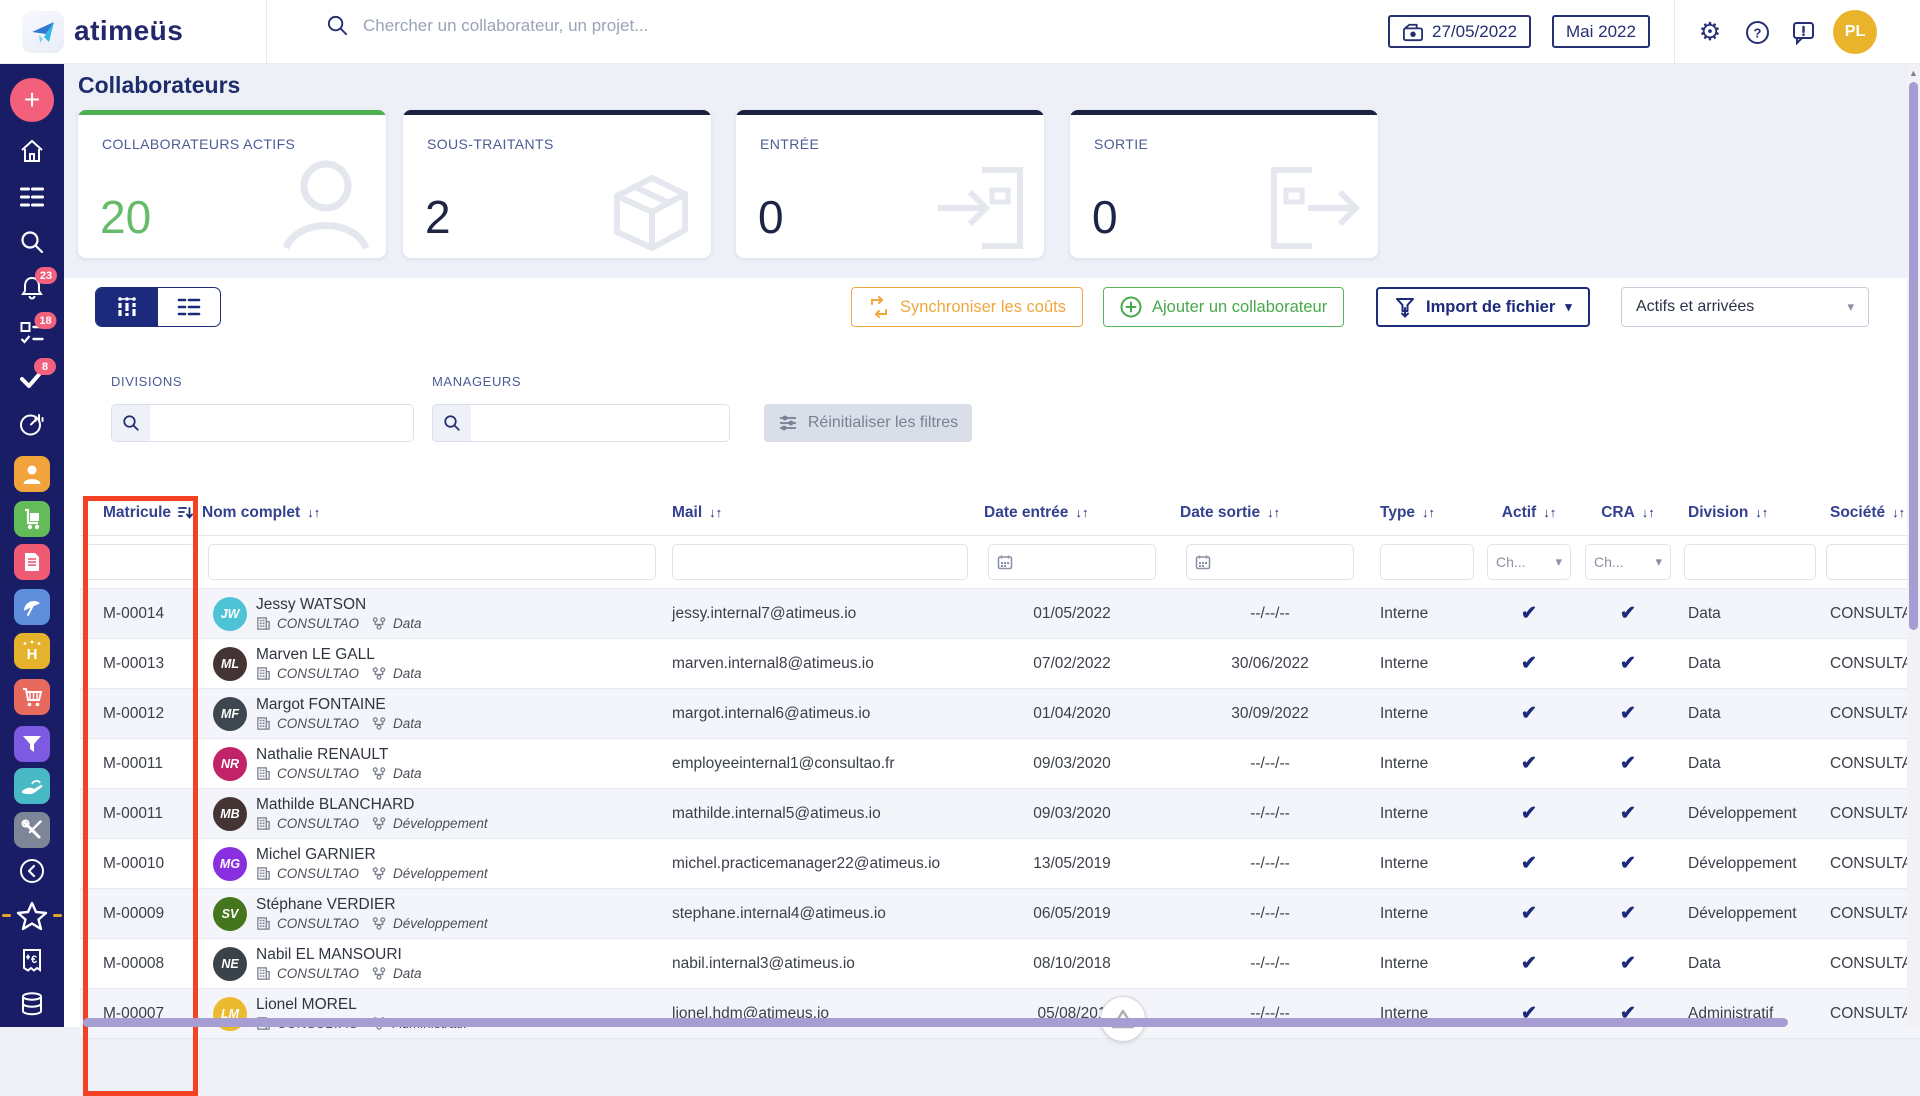 The width and height of the screenshot is (1920, 1096). I want to click on sidebar-item-documents, so click(32, 562).